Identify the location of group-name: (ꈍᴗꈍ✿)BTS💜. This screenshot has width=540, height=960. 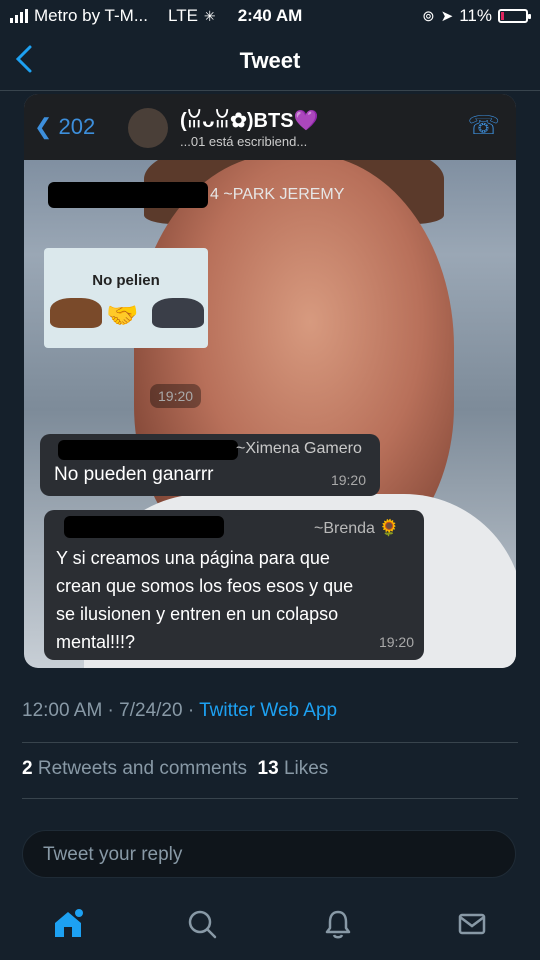
(249, 121).